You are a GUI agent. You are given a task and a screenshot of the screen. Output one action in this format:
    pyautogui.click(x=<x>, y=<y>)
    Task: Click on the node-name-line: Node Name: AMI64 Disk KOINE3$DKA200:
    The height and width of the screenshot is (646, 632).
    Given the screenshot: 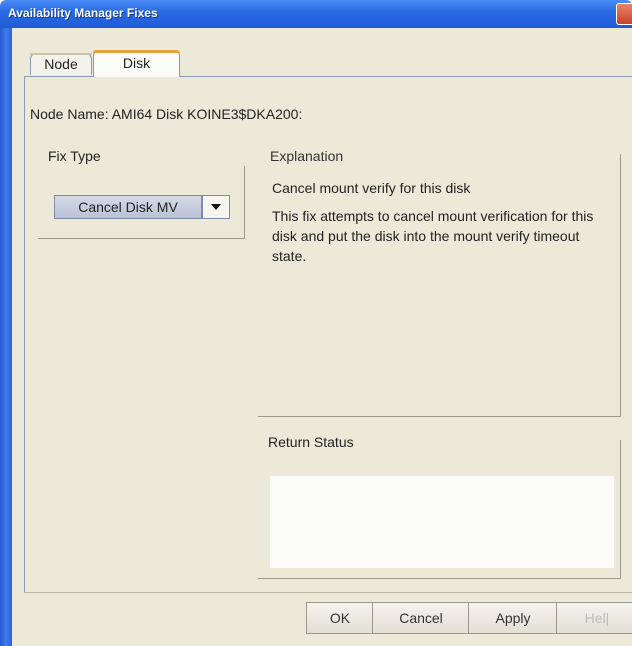 What is the action you would take?
    pyautogui.click(x=166, y=114)
    